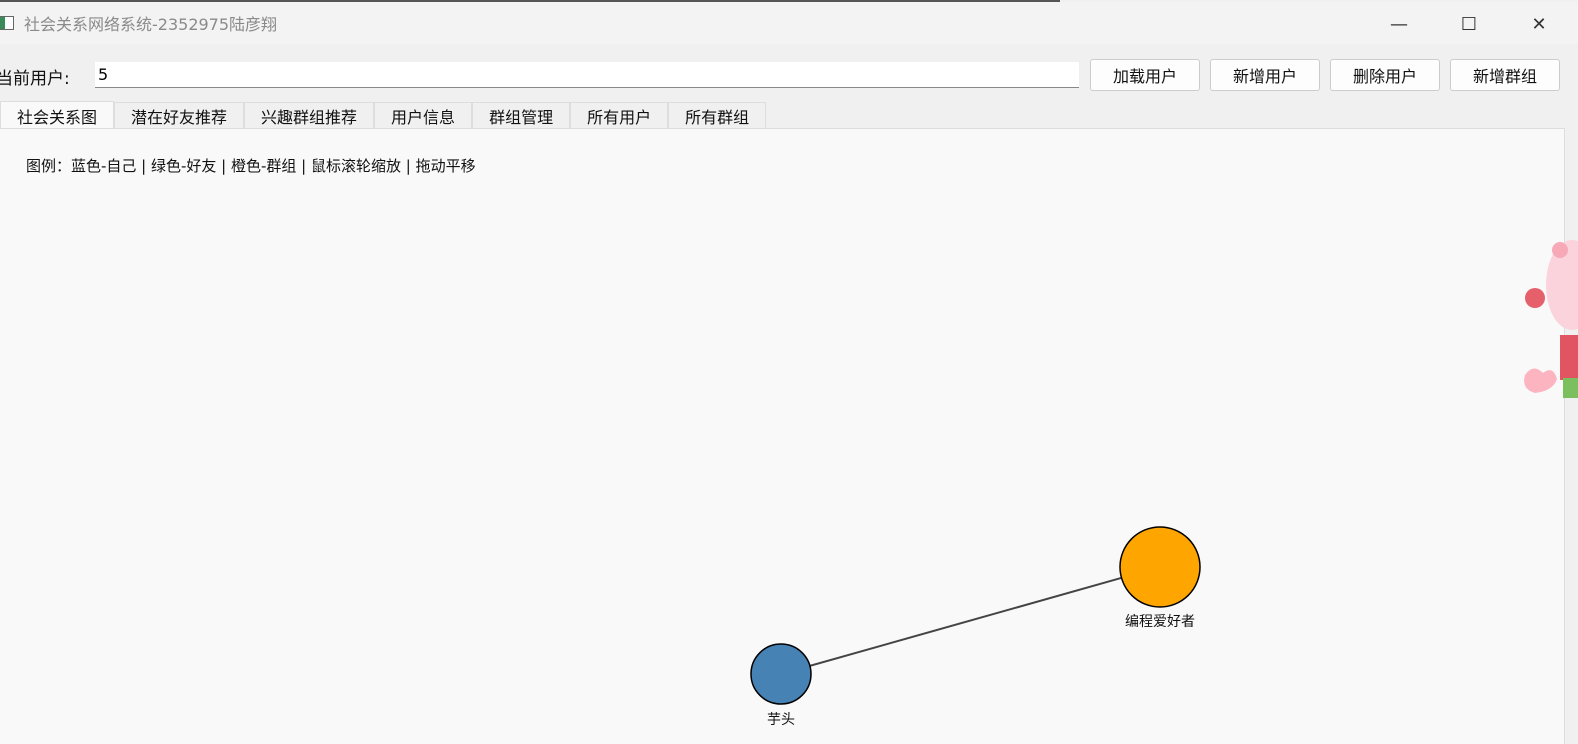 This screenshot has width=1578, height=744. Describe the element at coordinates (619, 115) in the screenshot. I see `tab-all-users: 所有用户` at that location.